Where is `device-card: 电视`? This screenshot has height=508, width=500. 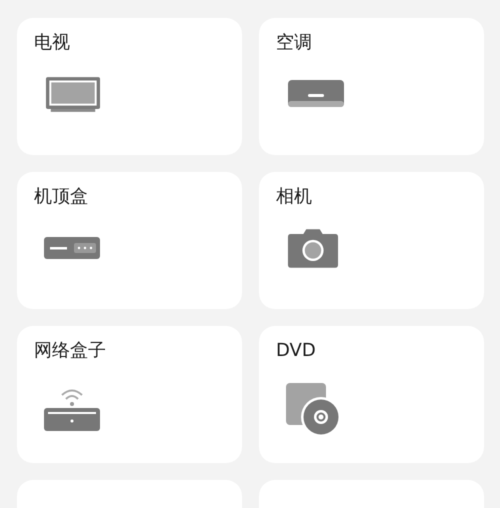
device-card: 电视 is located at coordinates (129, 86).